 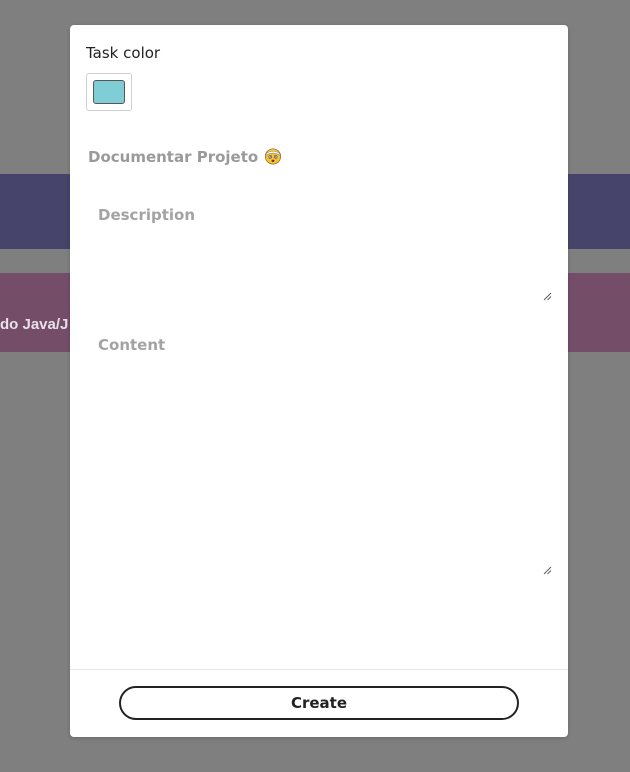 What do you see at coordinates (147, 215) in the screenshot?
I see `description-placeholder: Description` at bounding box center [147, 215].